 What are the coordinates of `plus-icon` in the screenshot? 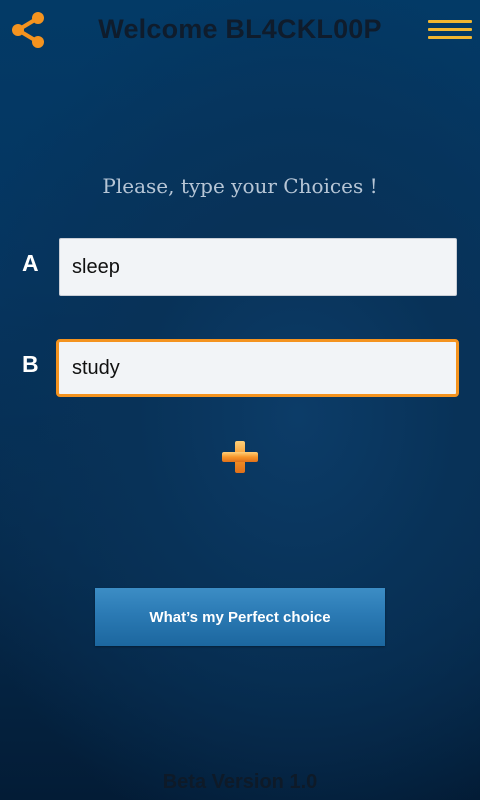 It's located at (240, 457).